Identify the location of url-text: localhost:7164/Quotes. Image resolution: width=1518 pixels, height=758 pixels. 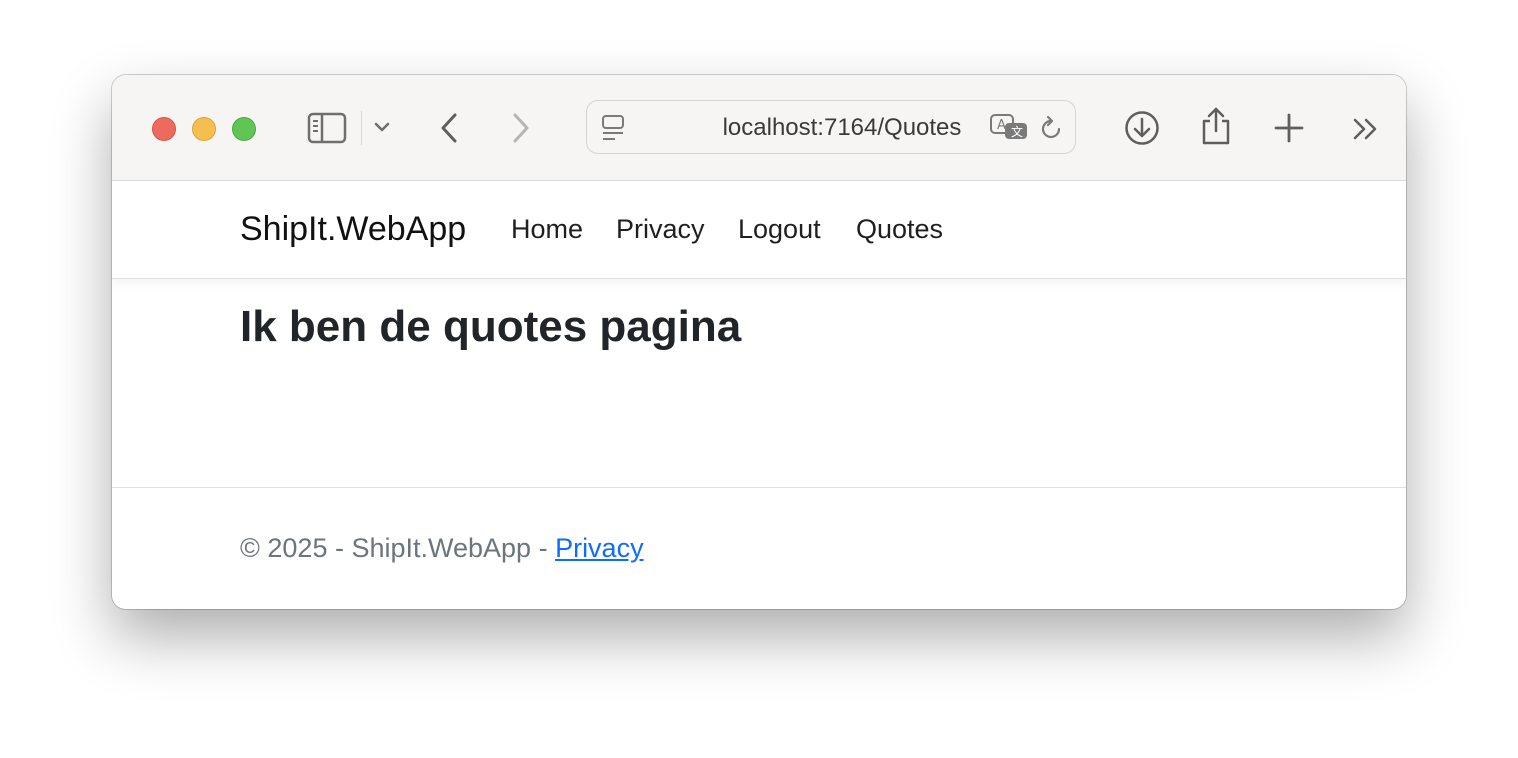
(842, 128).